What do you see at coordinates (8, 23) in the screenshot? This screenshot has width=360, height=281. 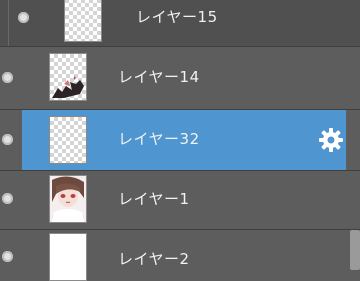 I see `group-indent-line` at bounding box center [8, 23].